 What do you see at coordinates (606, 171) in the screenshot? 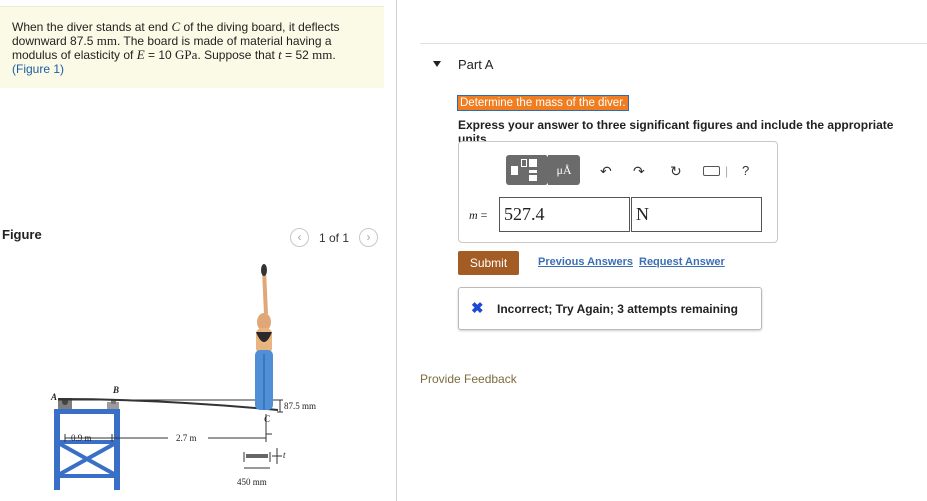
I see `undo-icon: ↶` at bounding box center [606, 171].